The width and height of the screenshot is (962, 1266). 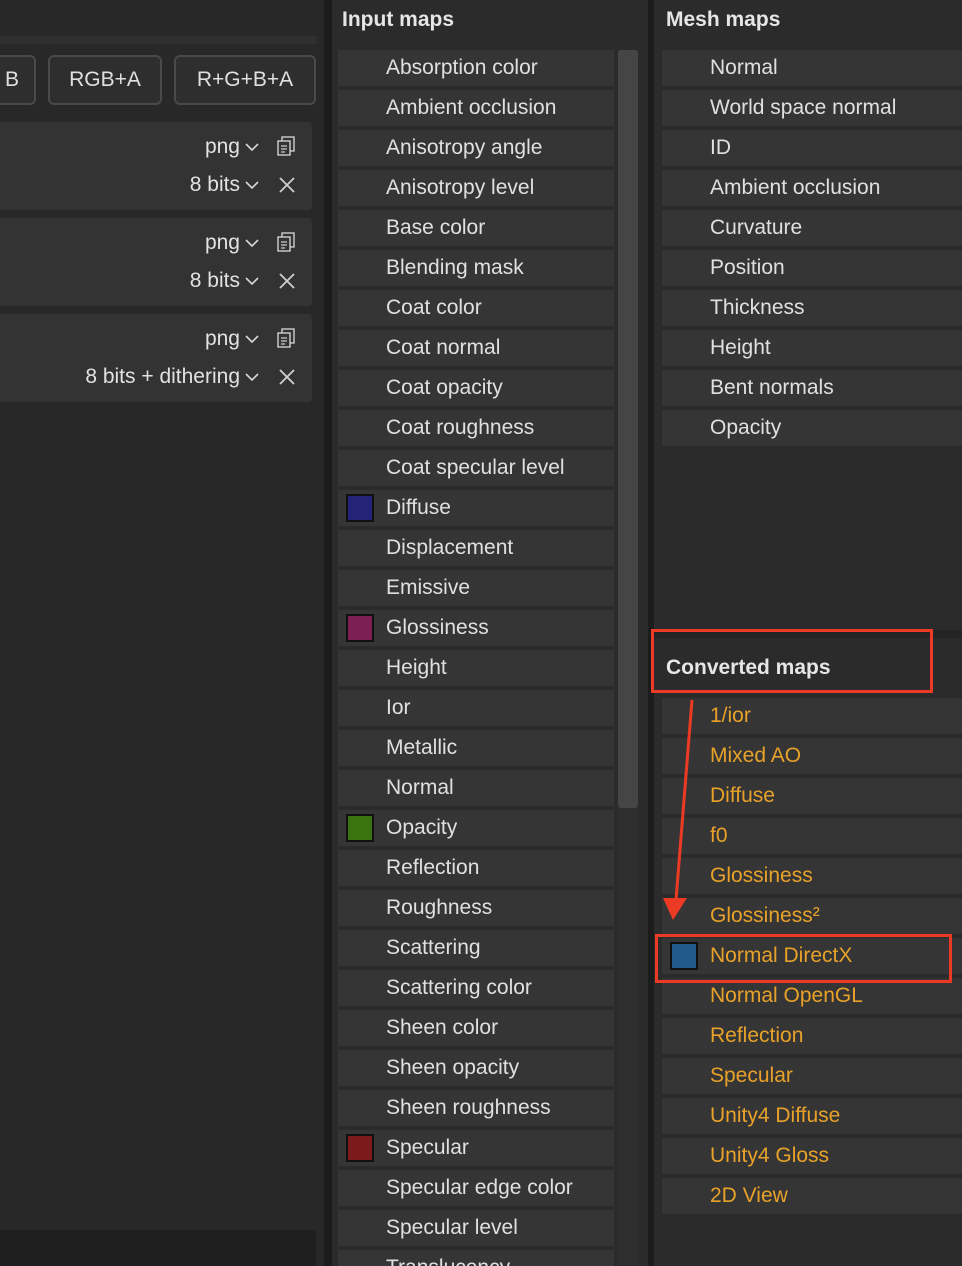 What do you see at coordinates (812, 228) in the screenshot?
I see `list-item: Curvature` at bounding box center [812, 228].